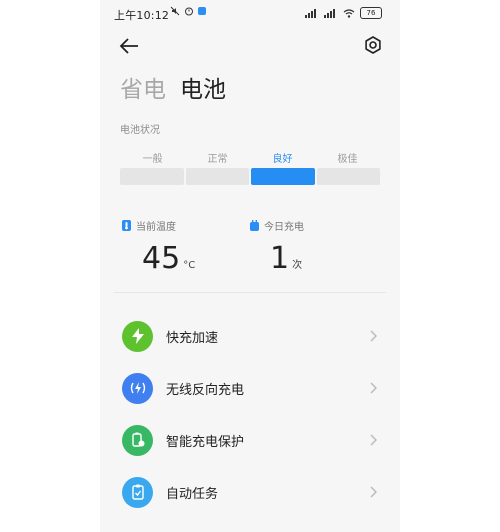  Describe the element at coordinates (250, 176) in the screenshot. I see `battery-level-bar` at that location.